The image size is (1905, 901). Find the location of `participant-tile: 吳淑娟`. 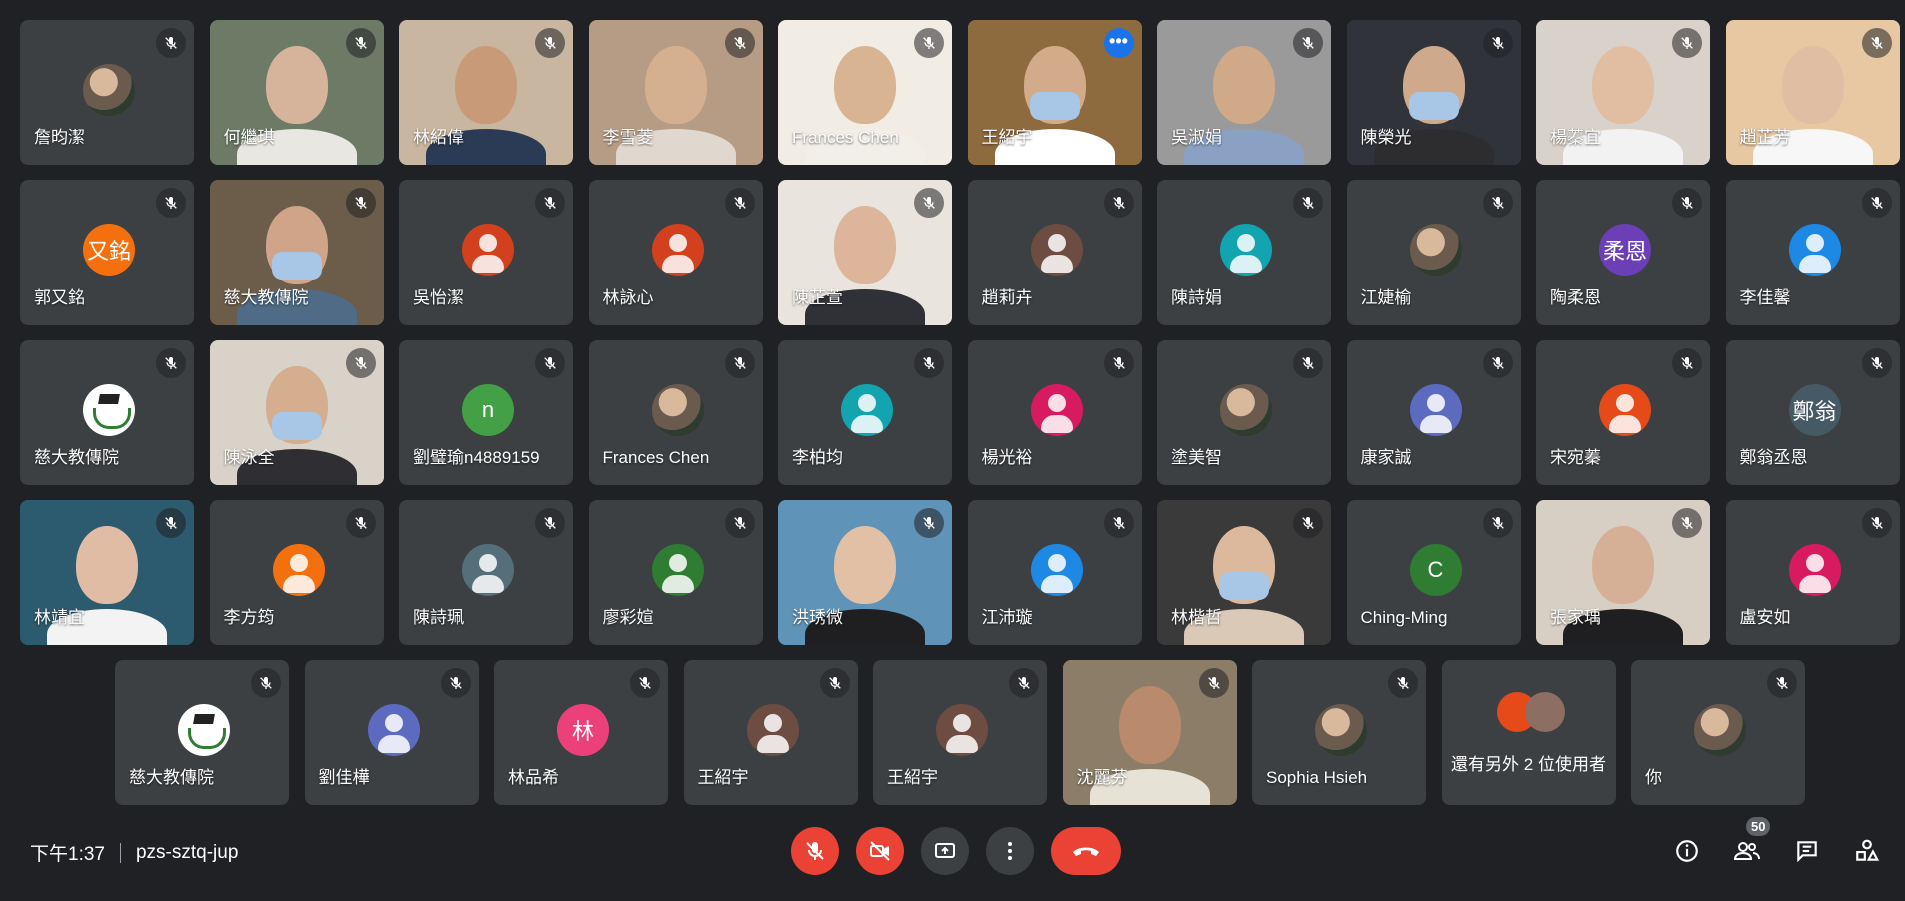

participant-tile: 吳淑娟 is located at coordinates (1244, 92).